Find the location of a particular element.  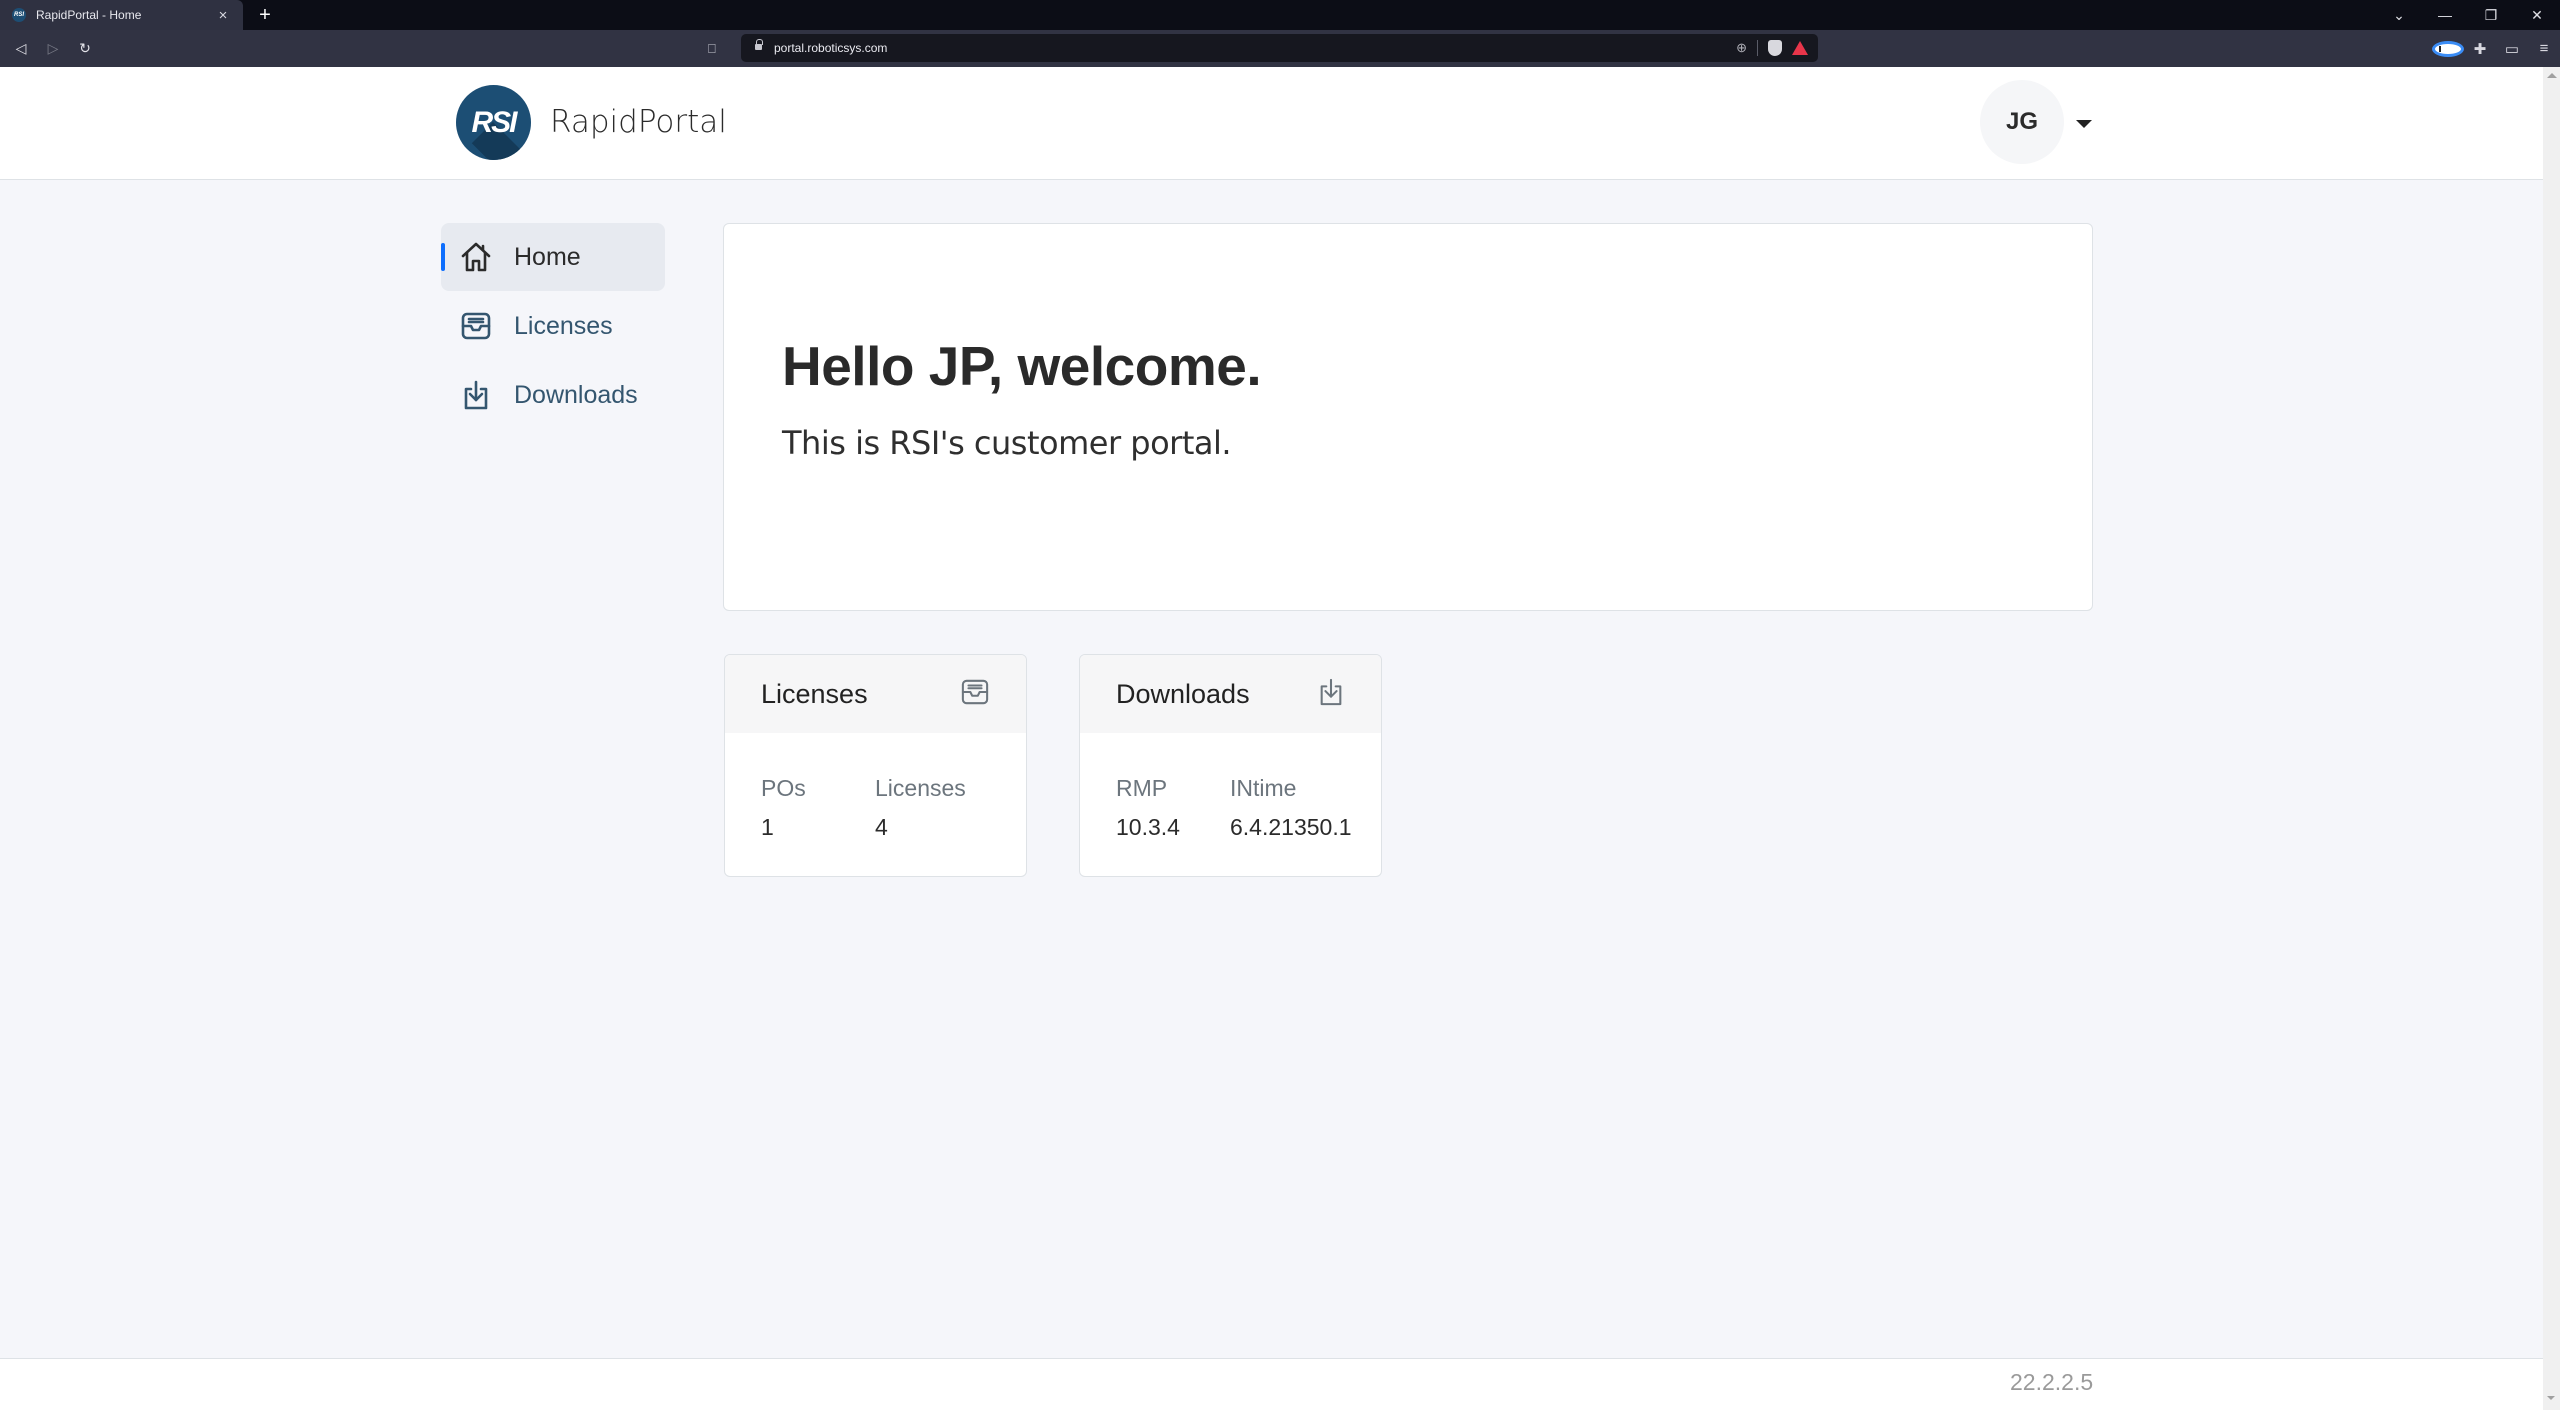

stat-label: RMP is located at coordinates (1142, 788).